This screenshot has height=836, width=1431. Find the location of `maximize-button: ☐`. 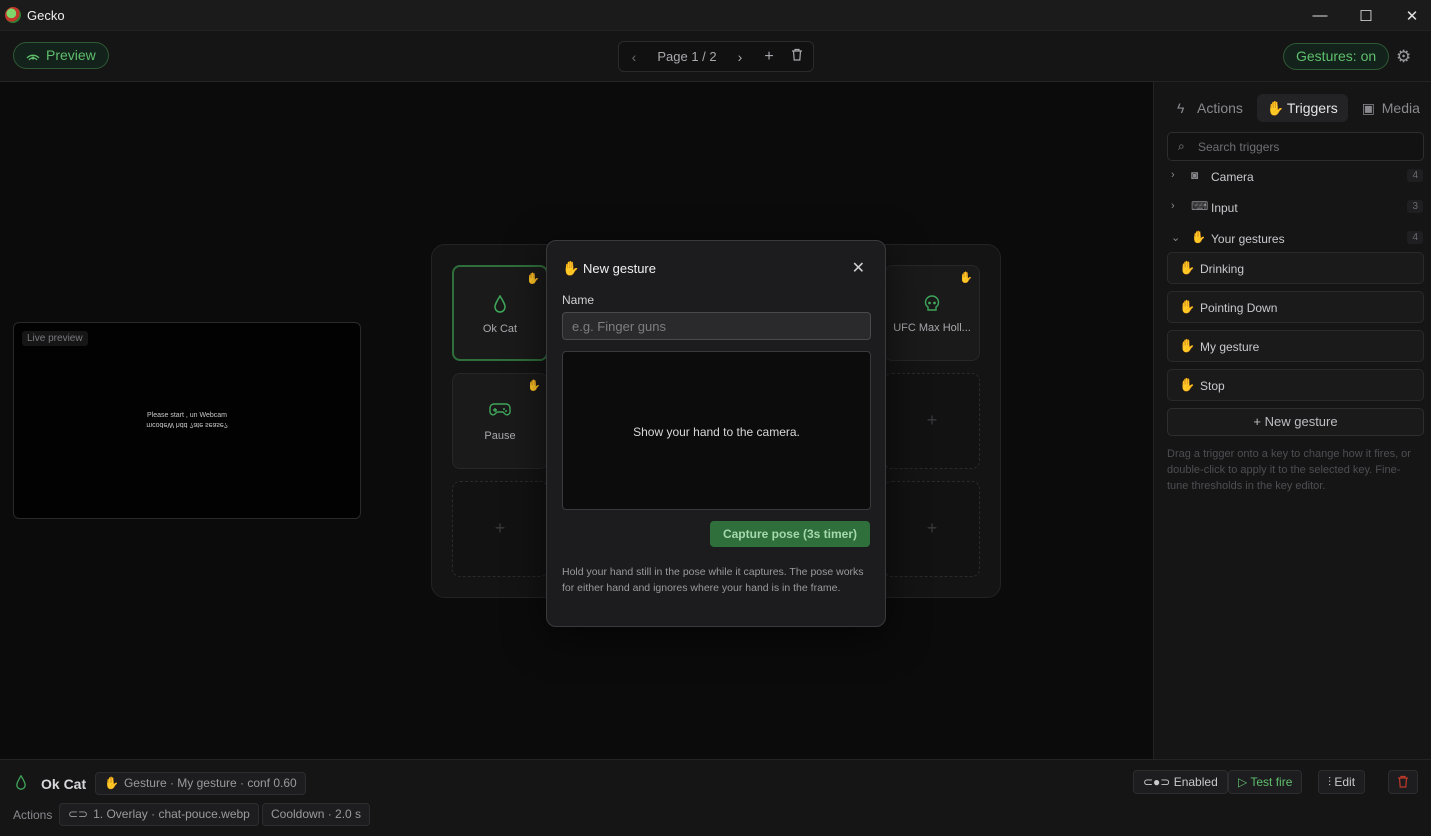

maximize-button: ☐ is located at coordinates (1366, 15).